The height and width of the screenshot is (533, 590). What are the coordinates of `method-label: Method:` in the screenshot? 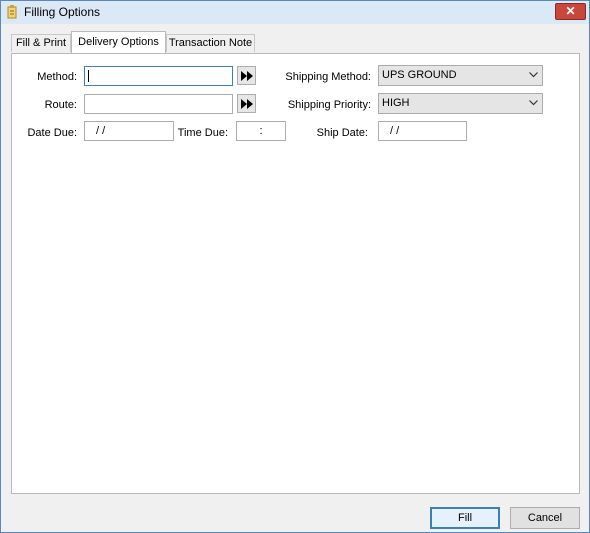 It's located at (57, 77).